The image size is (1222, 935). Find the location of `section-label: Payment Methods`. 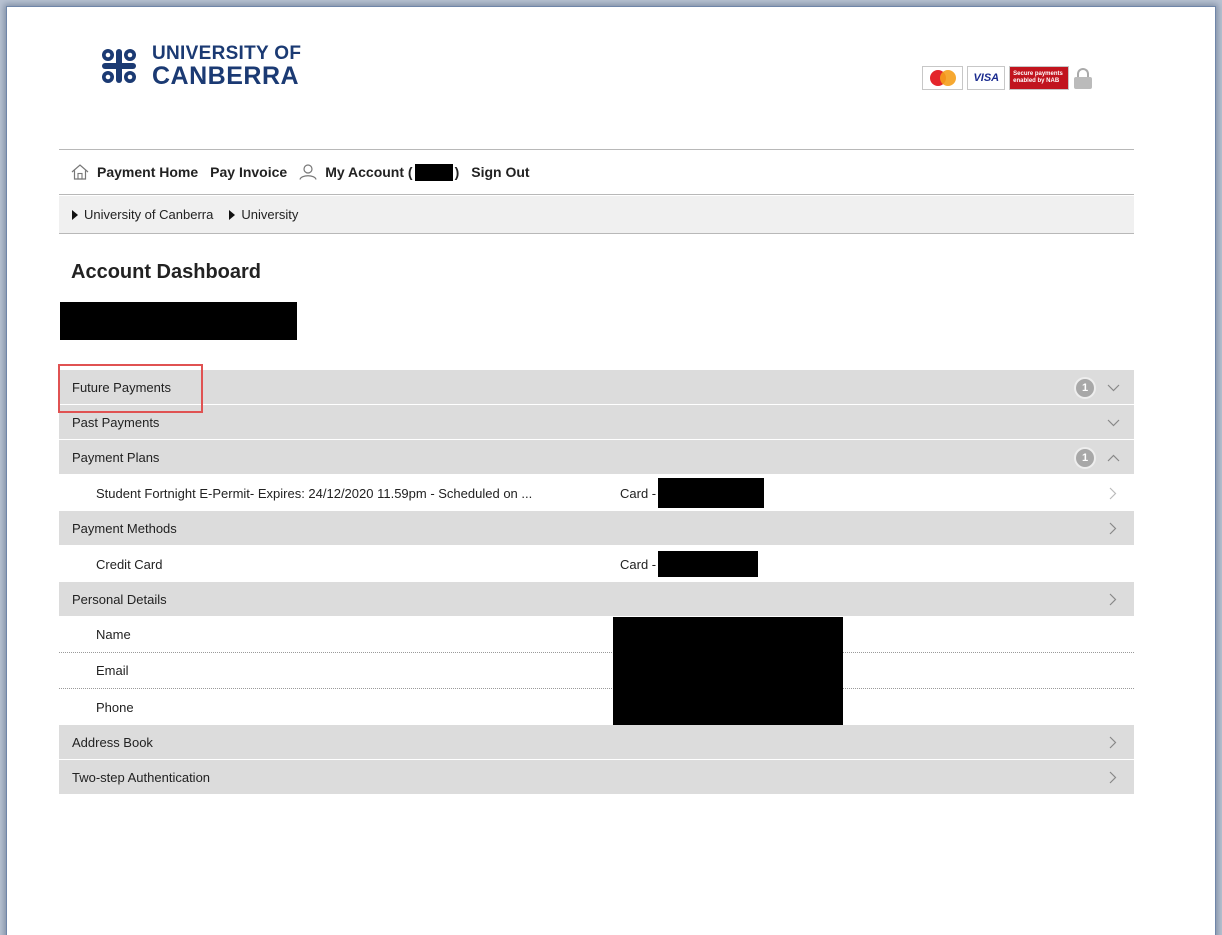

section-label: Payment Methods is located at coordinates (124, 528).